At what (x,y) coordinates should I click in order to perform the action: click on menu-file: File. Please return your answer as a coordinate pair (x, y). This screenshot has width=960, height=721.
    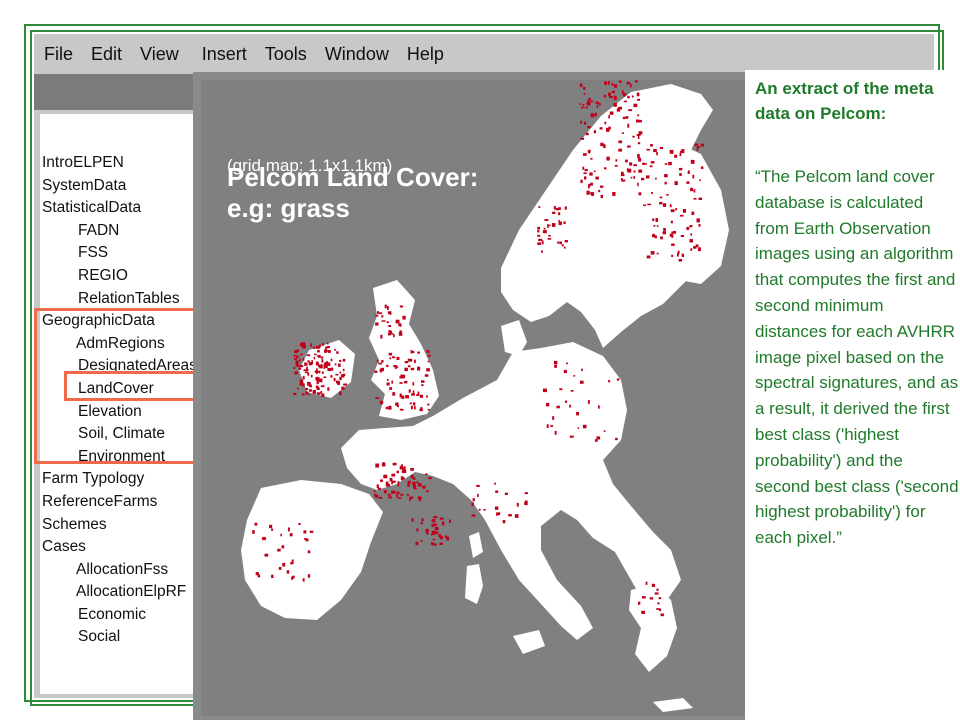
    Looking at the image, I should click on (58, 54).